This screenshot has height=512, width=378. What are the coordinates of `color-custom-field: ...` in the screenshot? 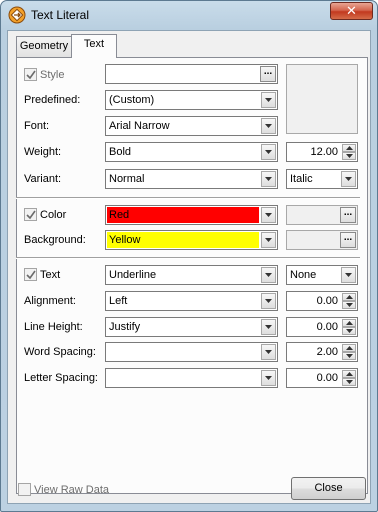 It's located at (322, 215).